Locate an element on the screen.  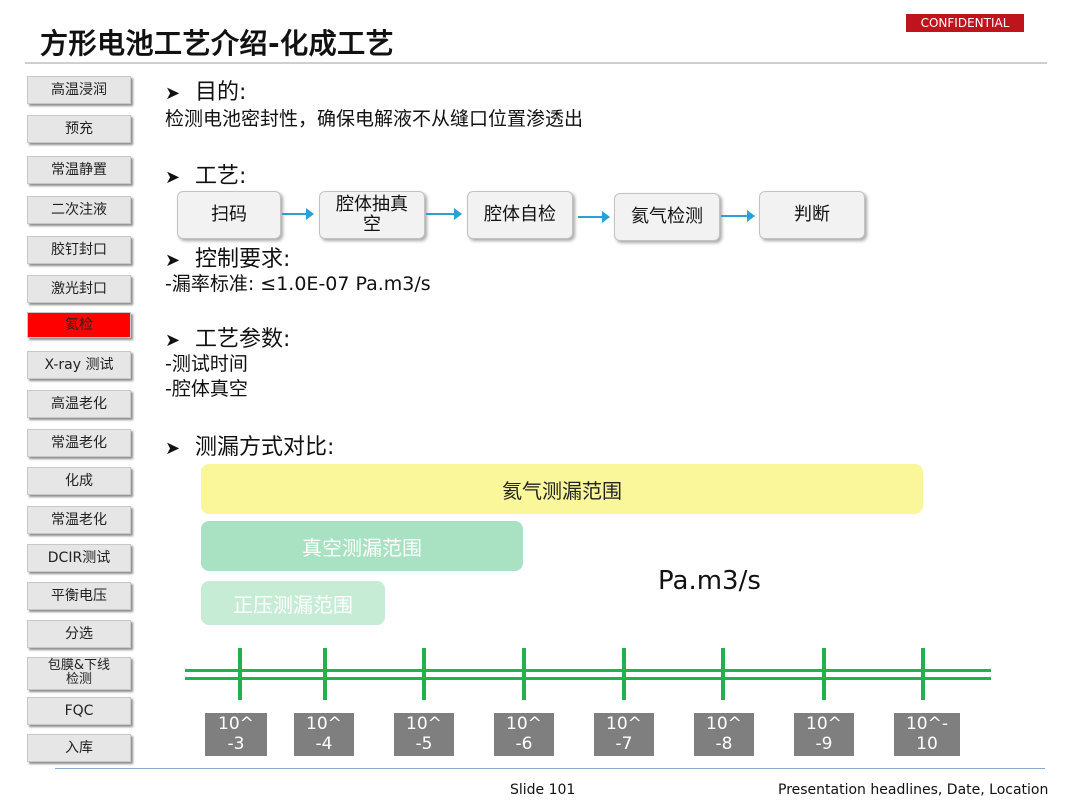
sidebar-item-label: 分选 is located at coordinates (79, 634).